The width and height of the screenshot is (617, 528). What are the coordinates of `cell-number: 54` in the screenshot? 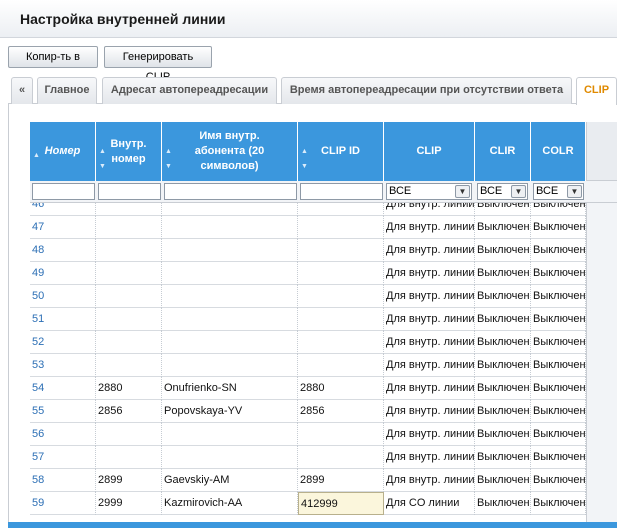 It's located at (63, 388).